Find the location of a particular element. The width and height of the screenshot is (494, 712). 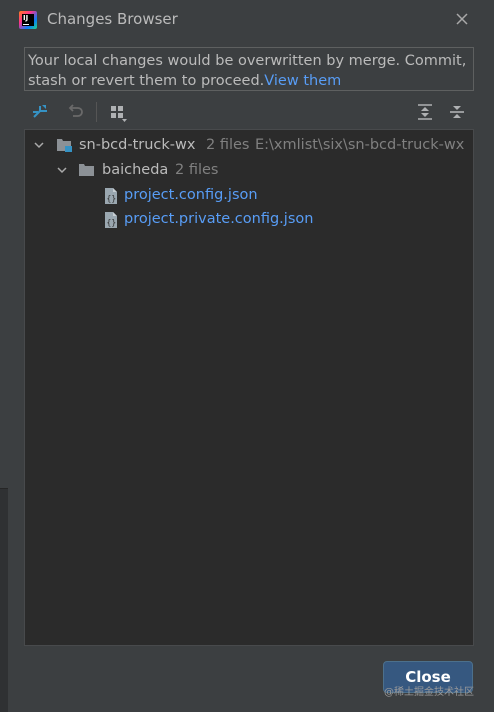

tree-file-row: {} project.config.json is located at coordinates (249, 195).